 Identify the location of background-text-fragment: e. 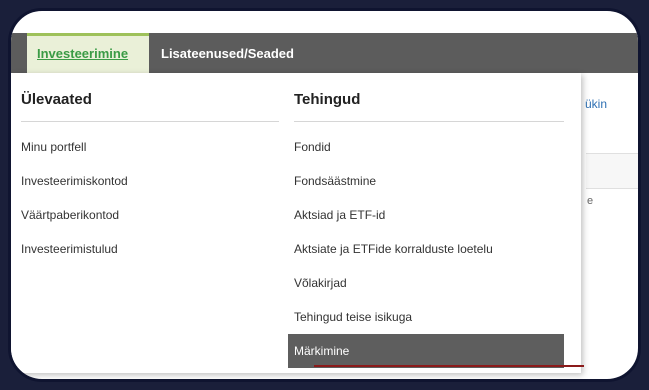
(590, 201).